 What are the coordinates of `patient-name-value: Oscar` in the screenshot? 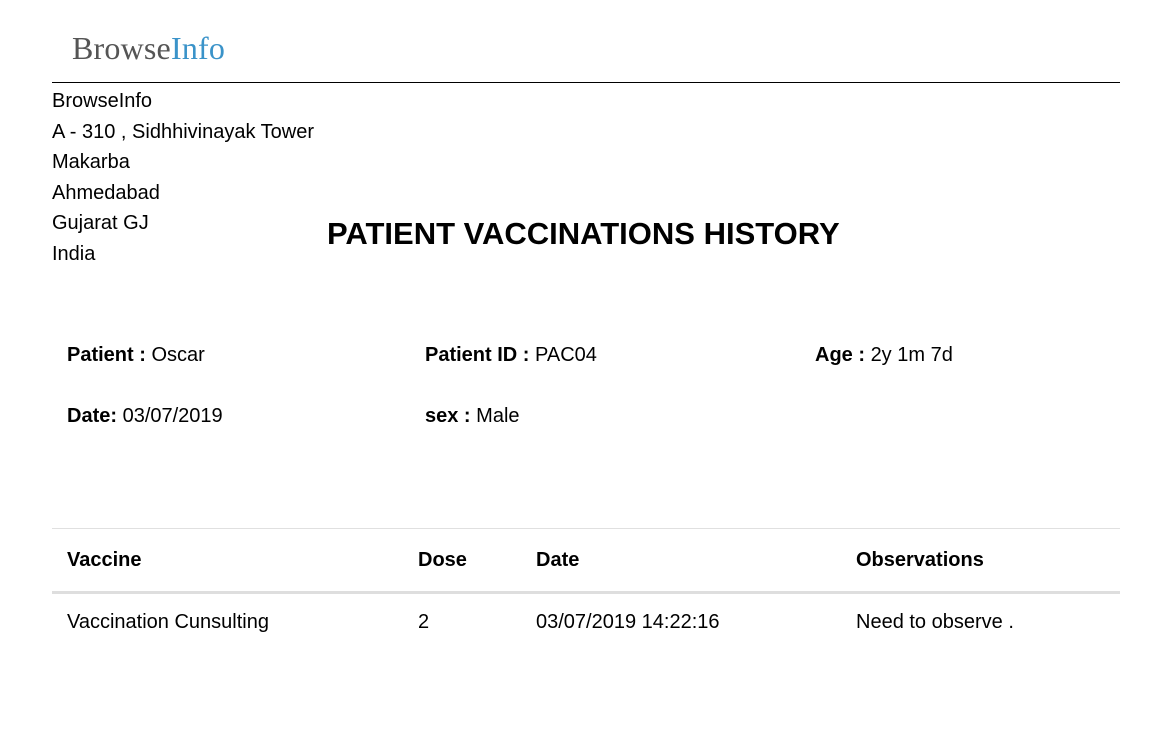 It's located at (178, 355).